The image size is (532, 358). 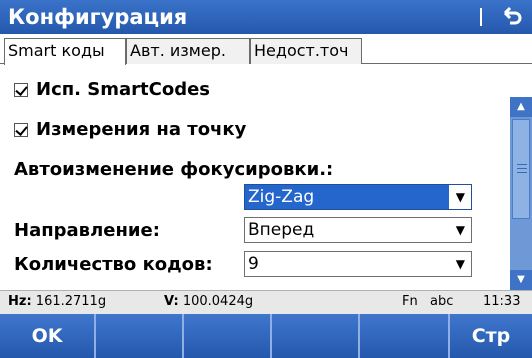 I want to click on softkey-2-button, so click(x=139, y=336).